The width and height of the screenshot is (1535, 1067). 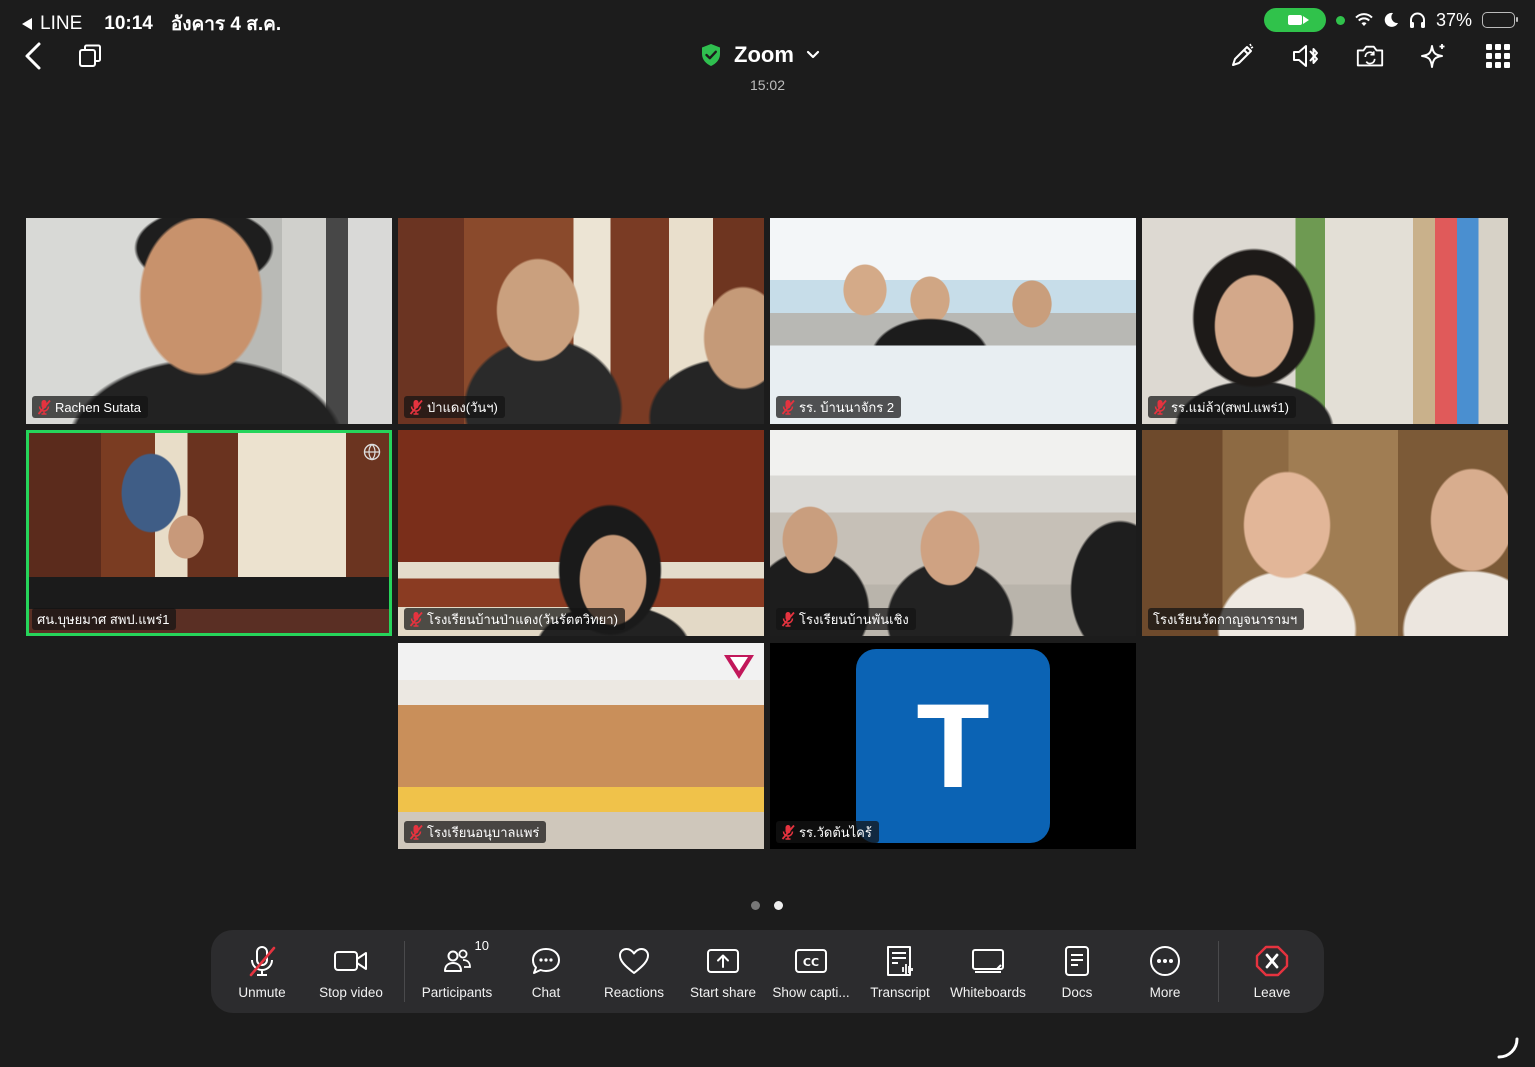 I want to click on ios-status-bar: LINE 10:14 อังคาร 4 ส.ค. 37%, so click(x=767, y=20).